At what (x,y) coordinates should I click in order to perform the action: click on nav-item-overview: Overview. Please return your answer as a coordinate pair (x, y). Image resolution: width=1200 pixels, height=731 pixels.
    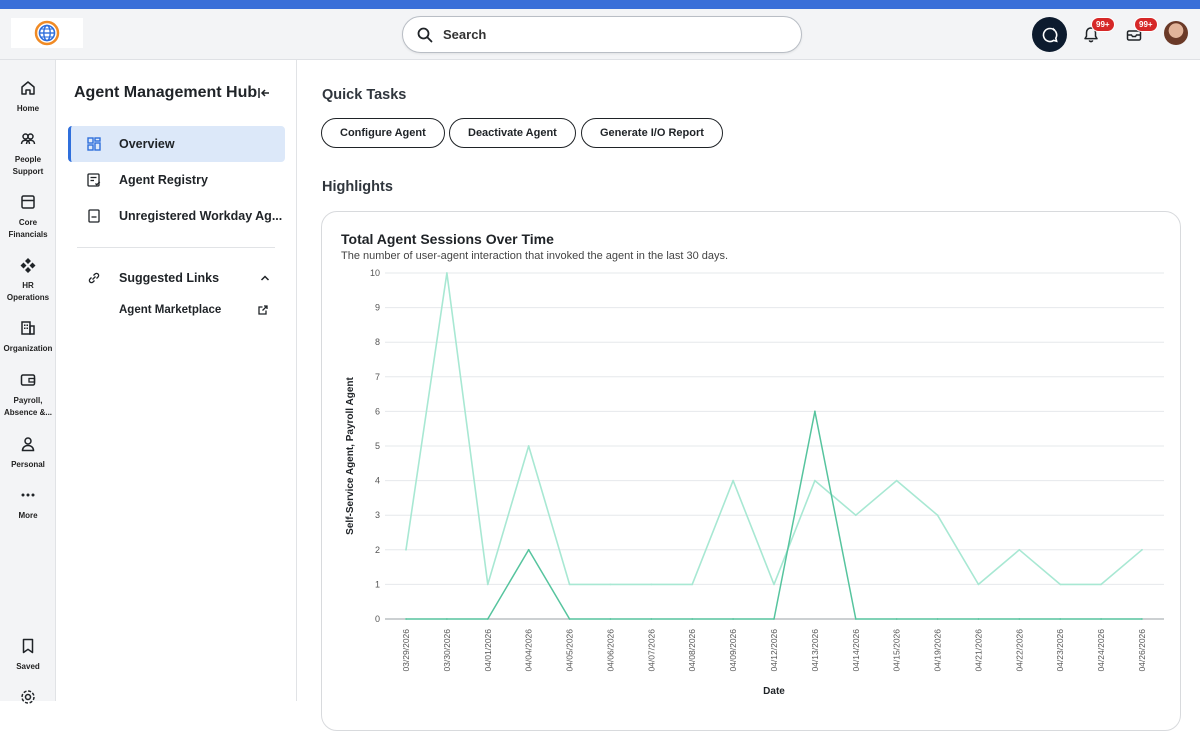
    Looking at the image, I should click on (176, 144).